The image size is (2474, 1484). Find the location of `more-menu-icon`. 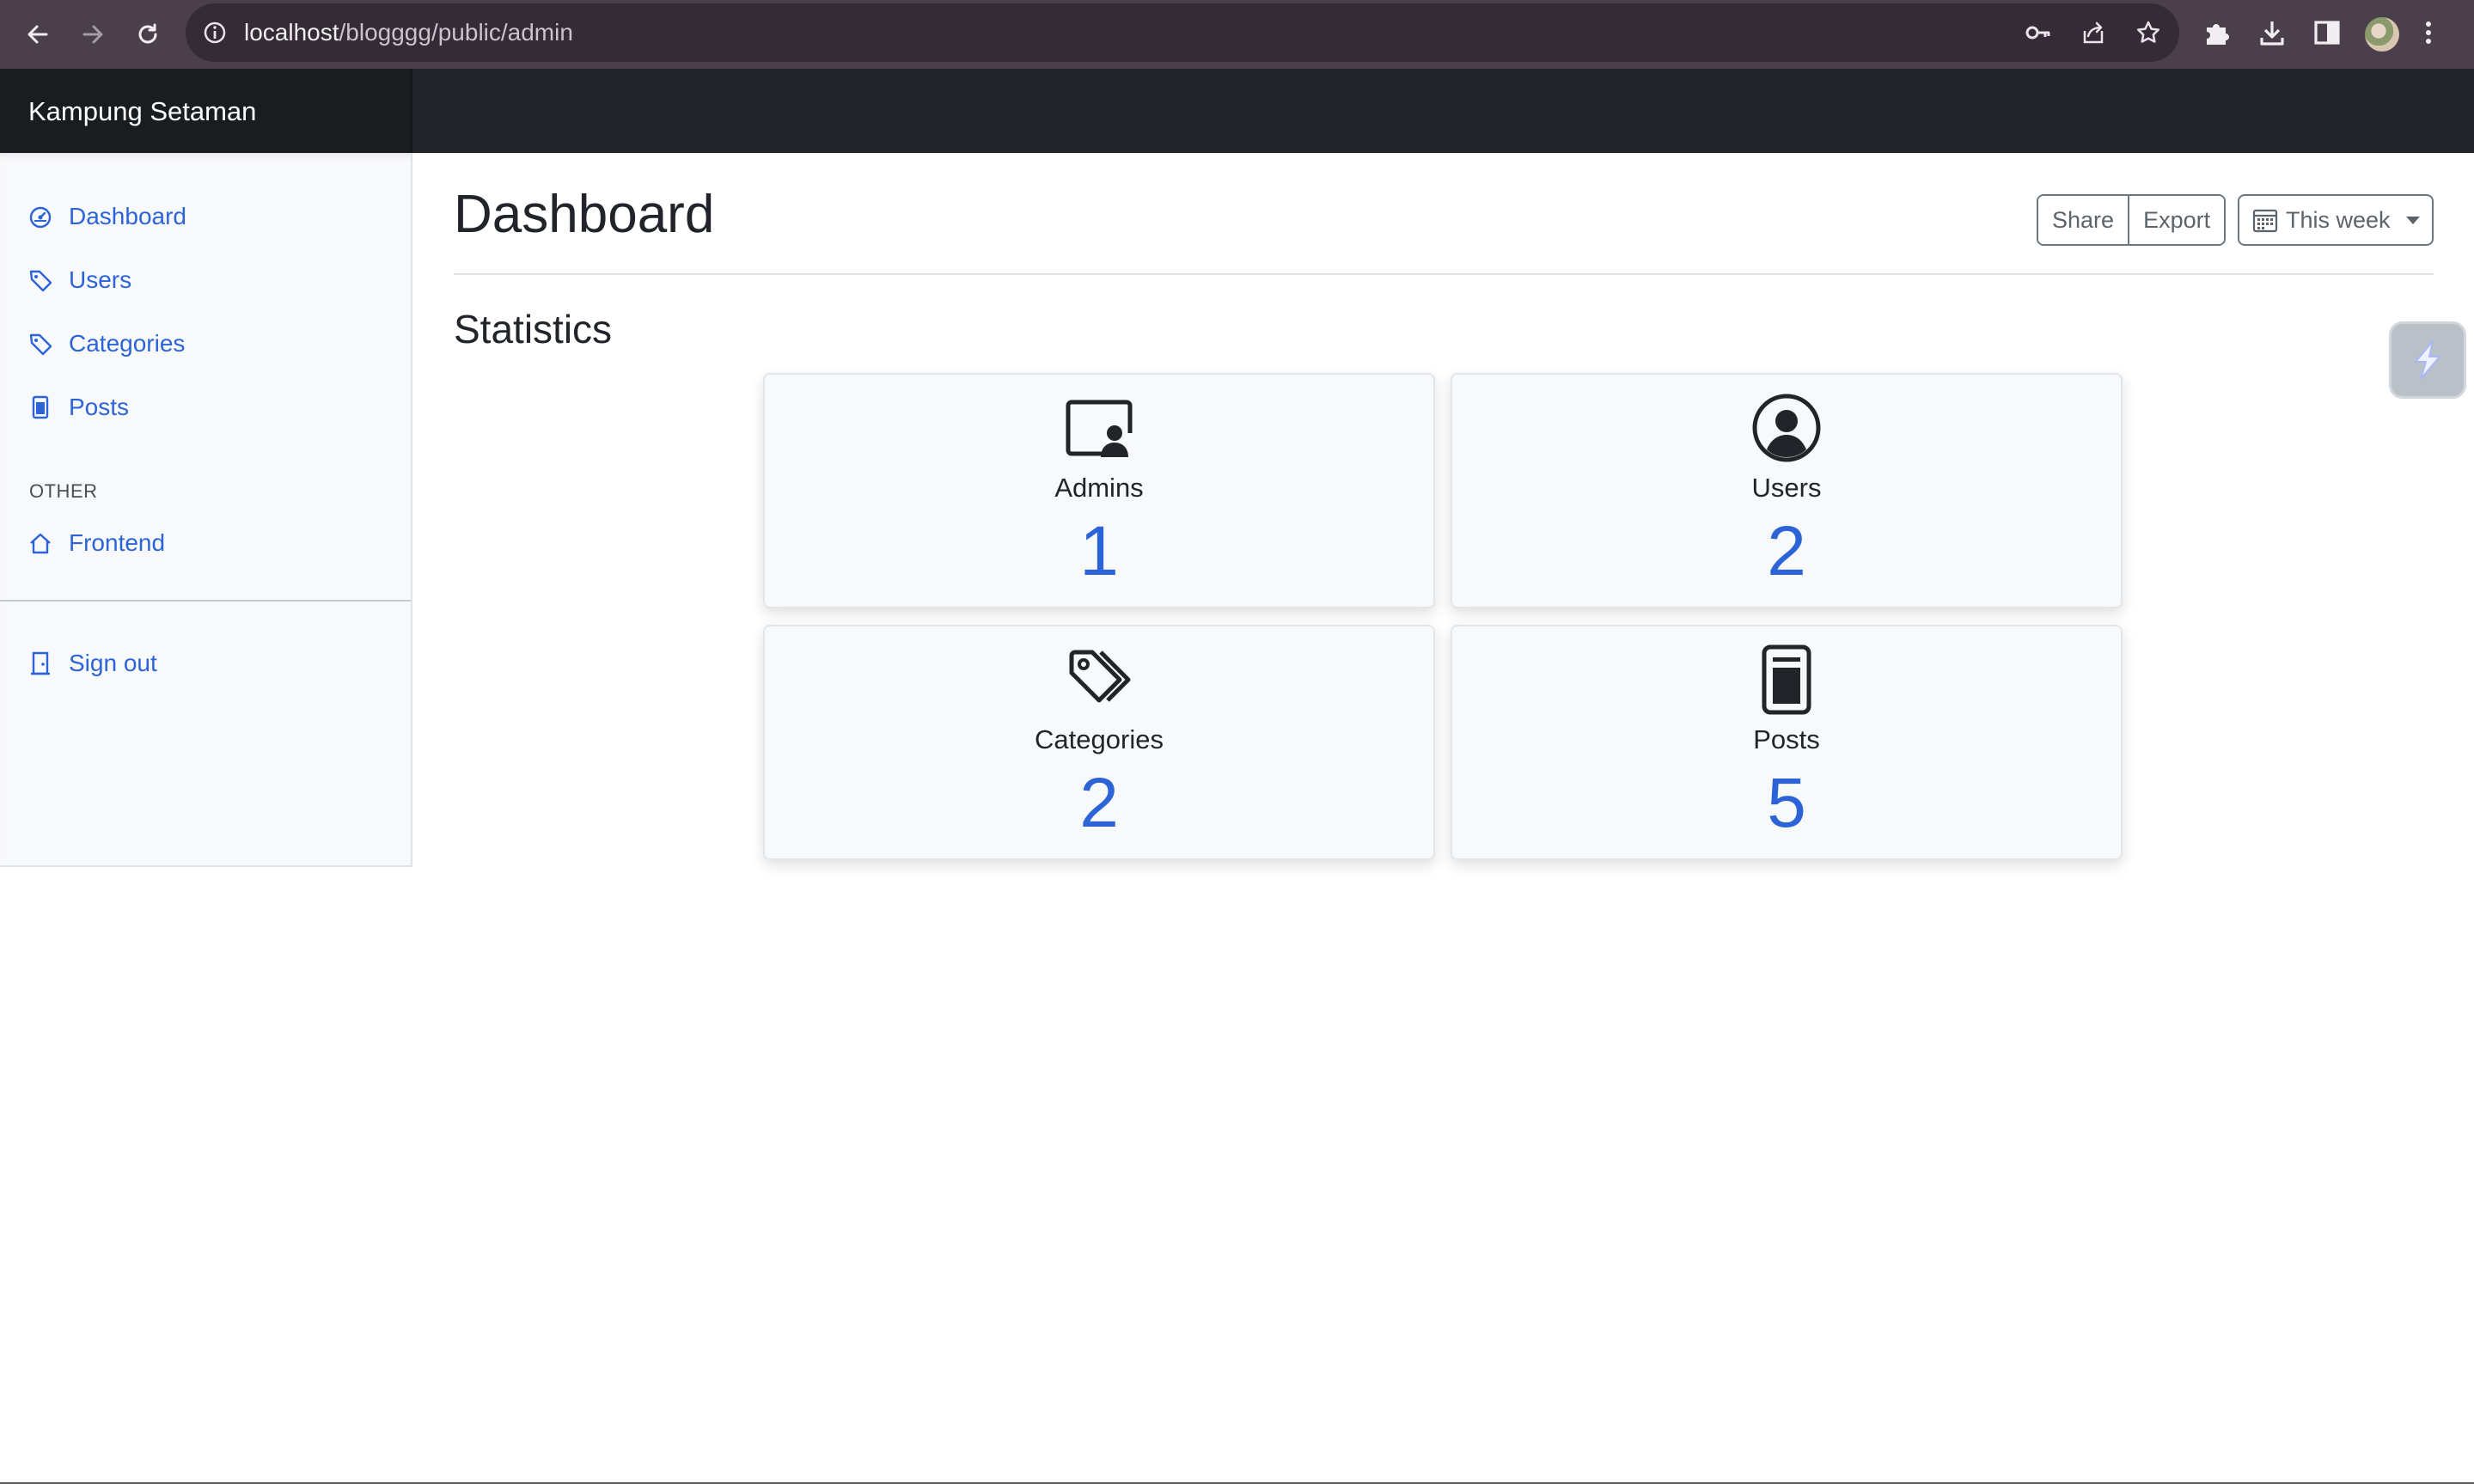

more-menu-icon is located at coordinates (2428, 32).